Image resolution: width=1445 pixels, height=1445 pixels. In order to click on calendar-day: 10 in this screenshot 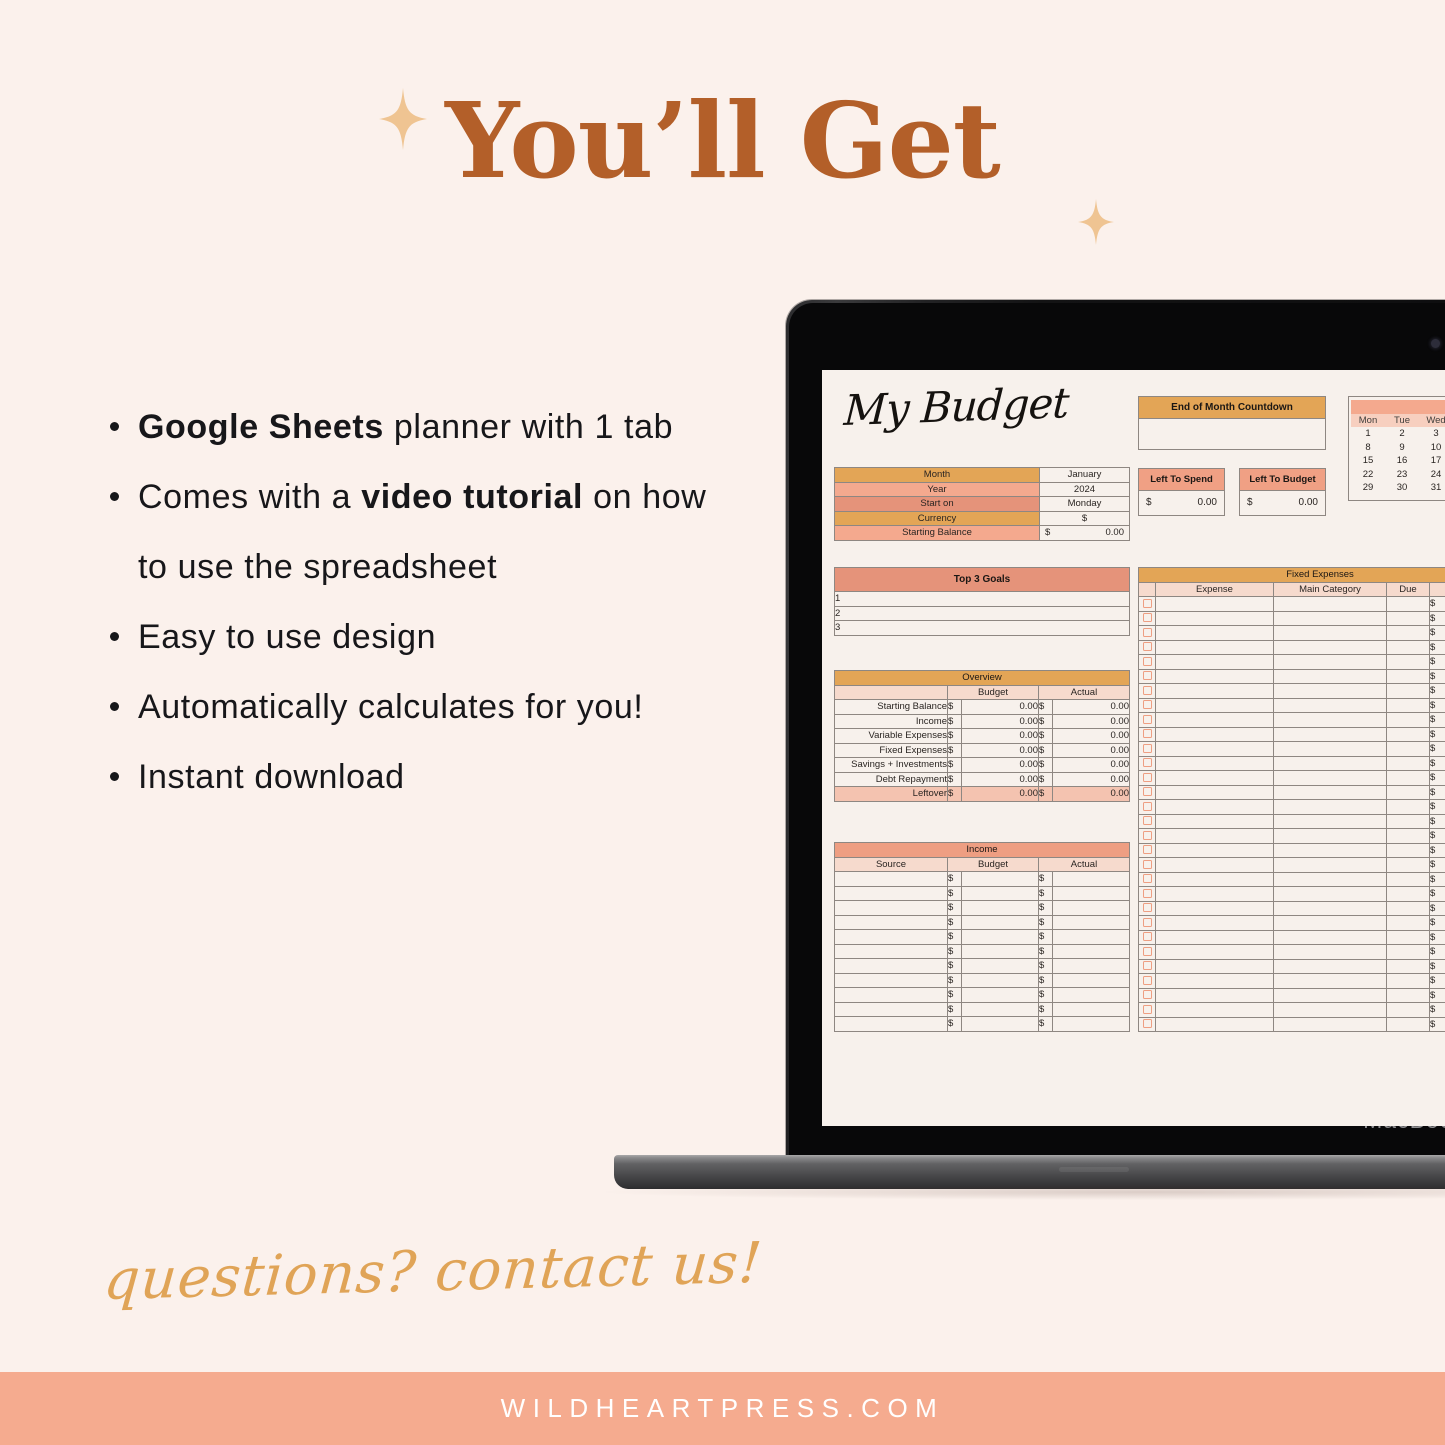, I will do `click(1432, 447)`.